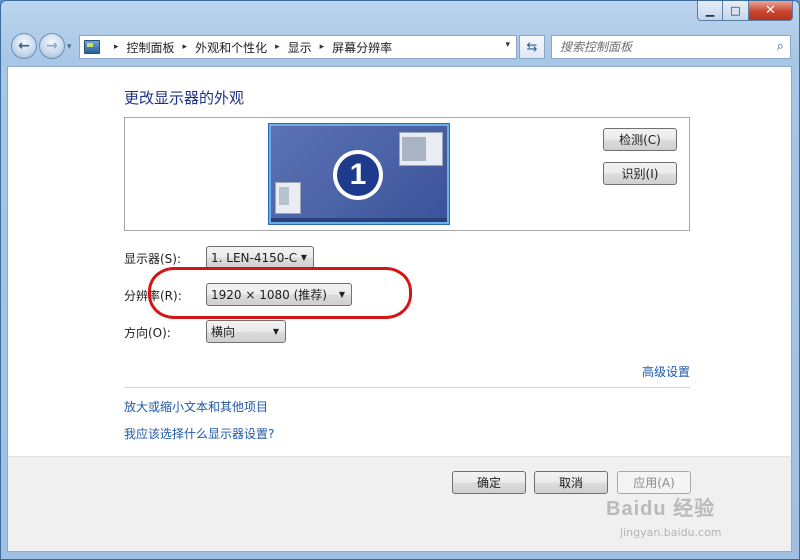  What do you see at coordinates (153, 259) in the screenshot?
I see `display-label: 显示器(S):` at bounding box center [153, 259].